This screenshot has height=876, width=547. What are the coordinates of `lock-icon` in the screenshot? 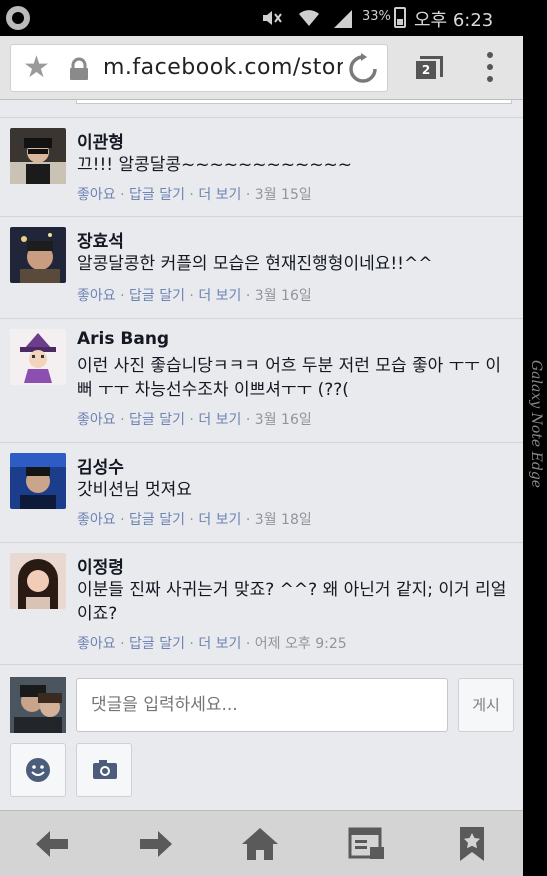 It's located at (79, 68).